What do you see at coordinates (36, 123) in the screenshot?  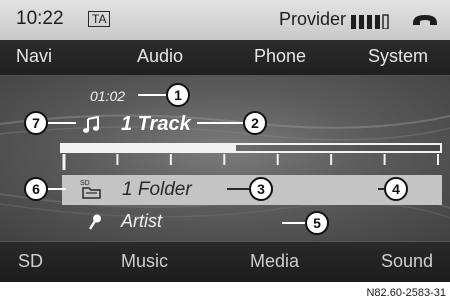 I see `callout-7: 7` at bounding box center [36, 123].